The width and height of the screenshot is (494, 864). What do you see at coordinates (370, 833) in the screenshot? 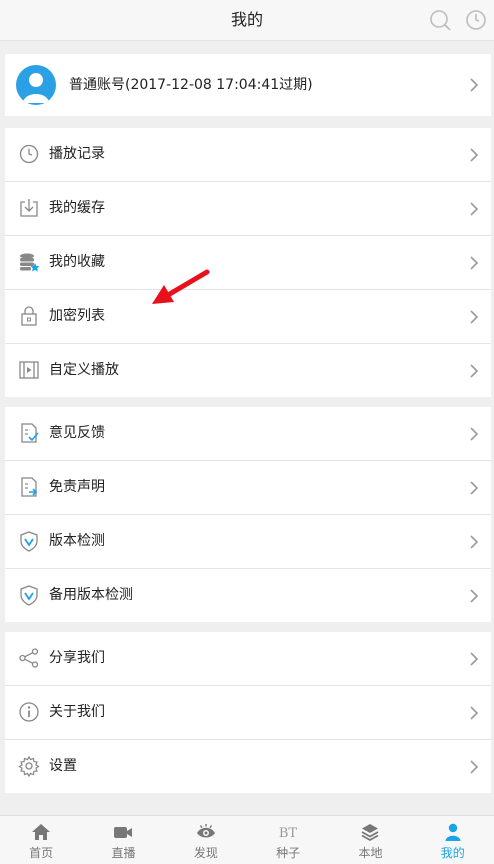
I see `layers-icon` at bounding box center [370, 833].